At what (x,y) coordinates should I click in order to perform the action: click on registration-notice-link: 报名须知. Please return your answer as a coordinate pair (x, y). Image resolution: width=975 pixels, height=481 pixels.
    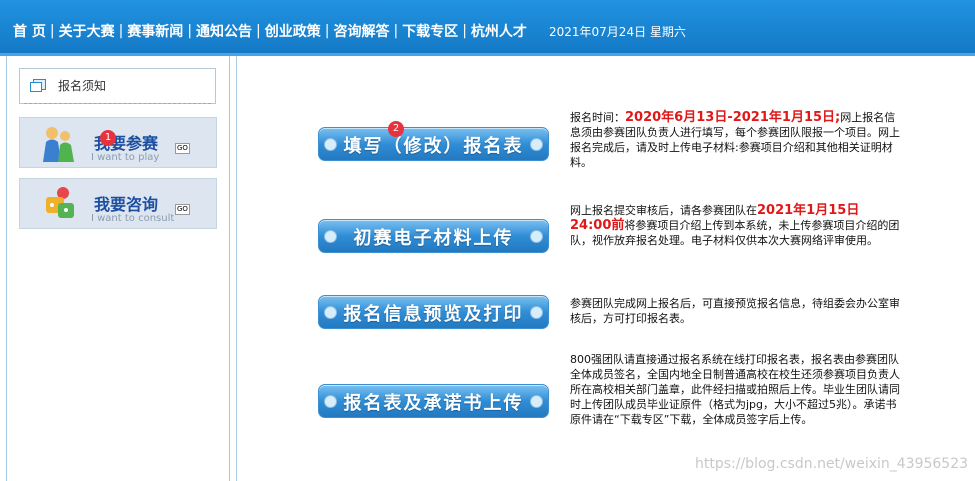
    Looking at the image, I should click on (117, 86).